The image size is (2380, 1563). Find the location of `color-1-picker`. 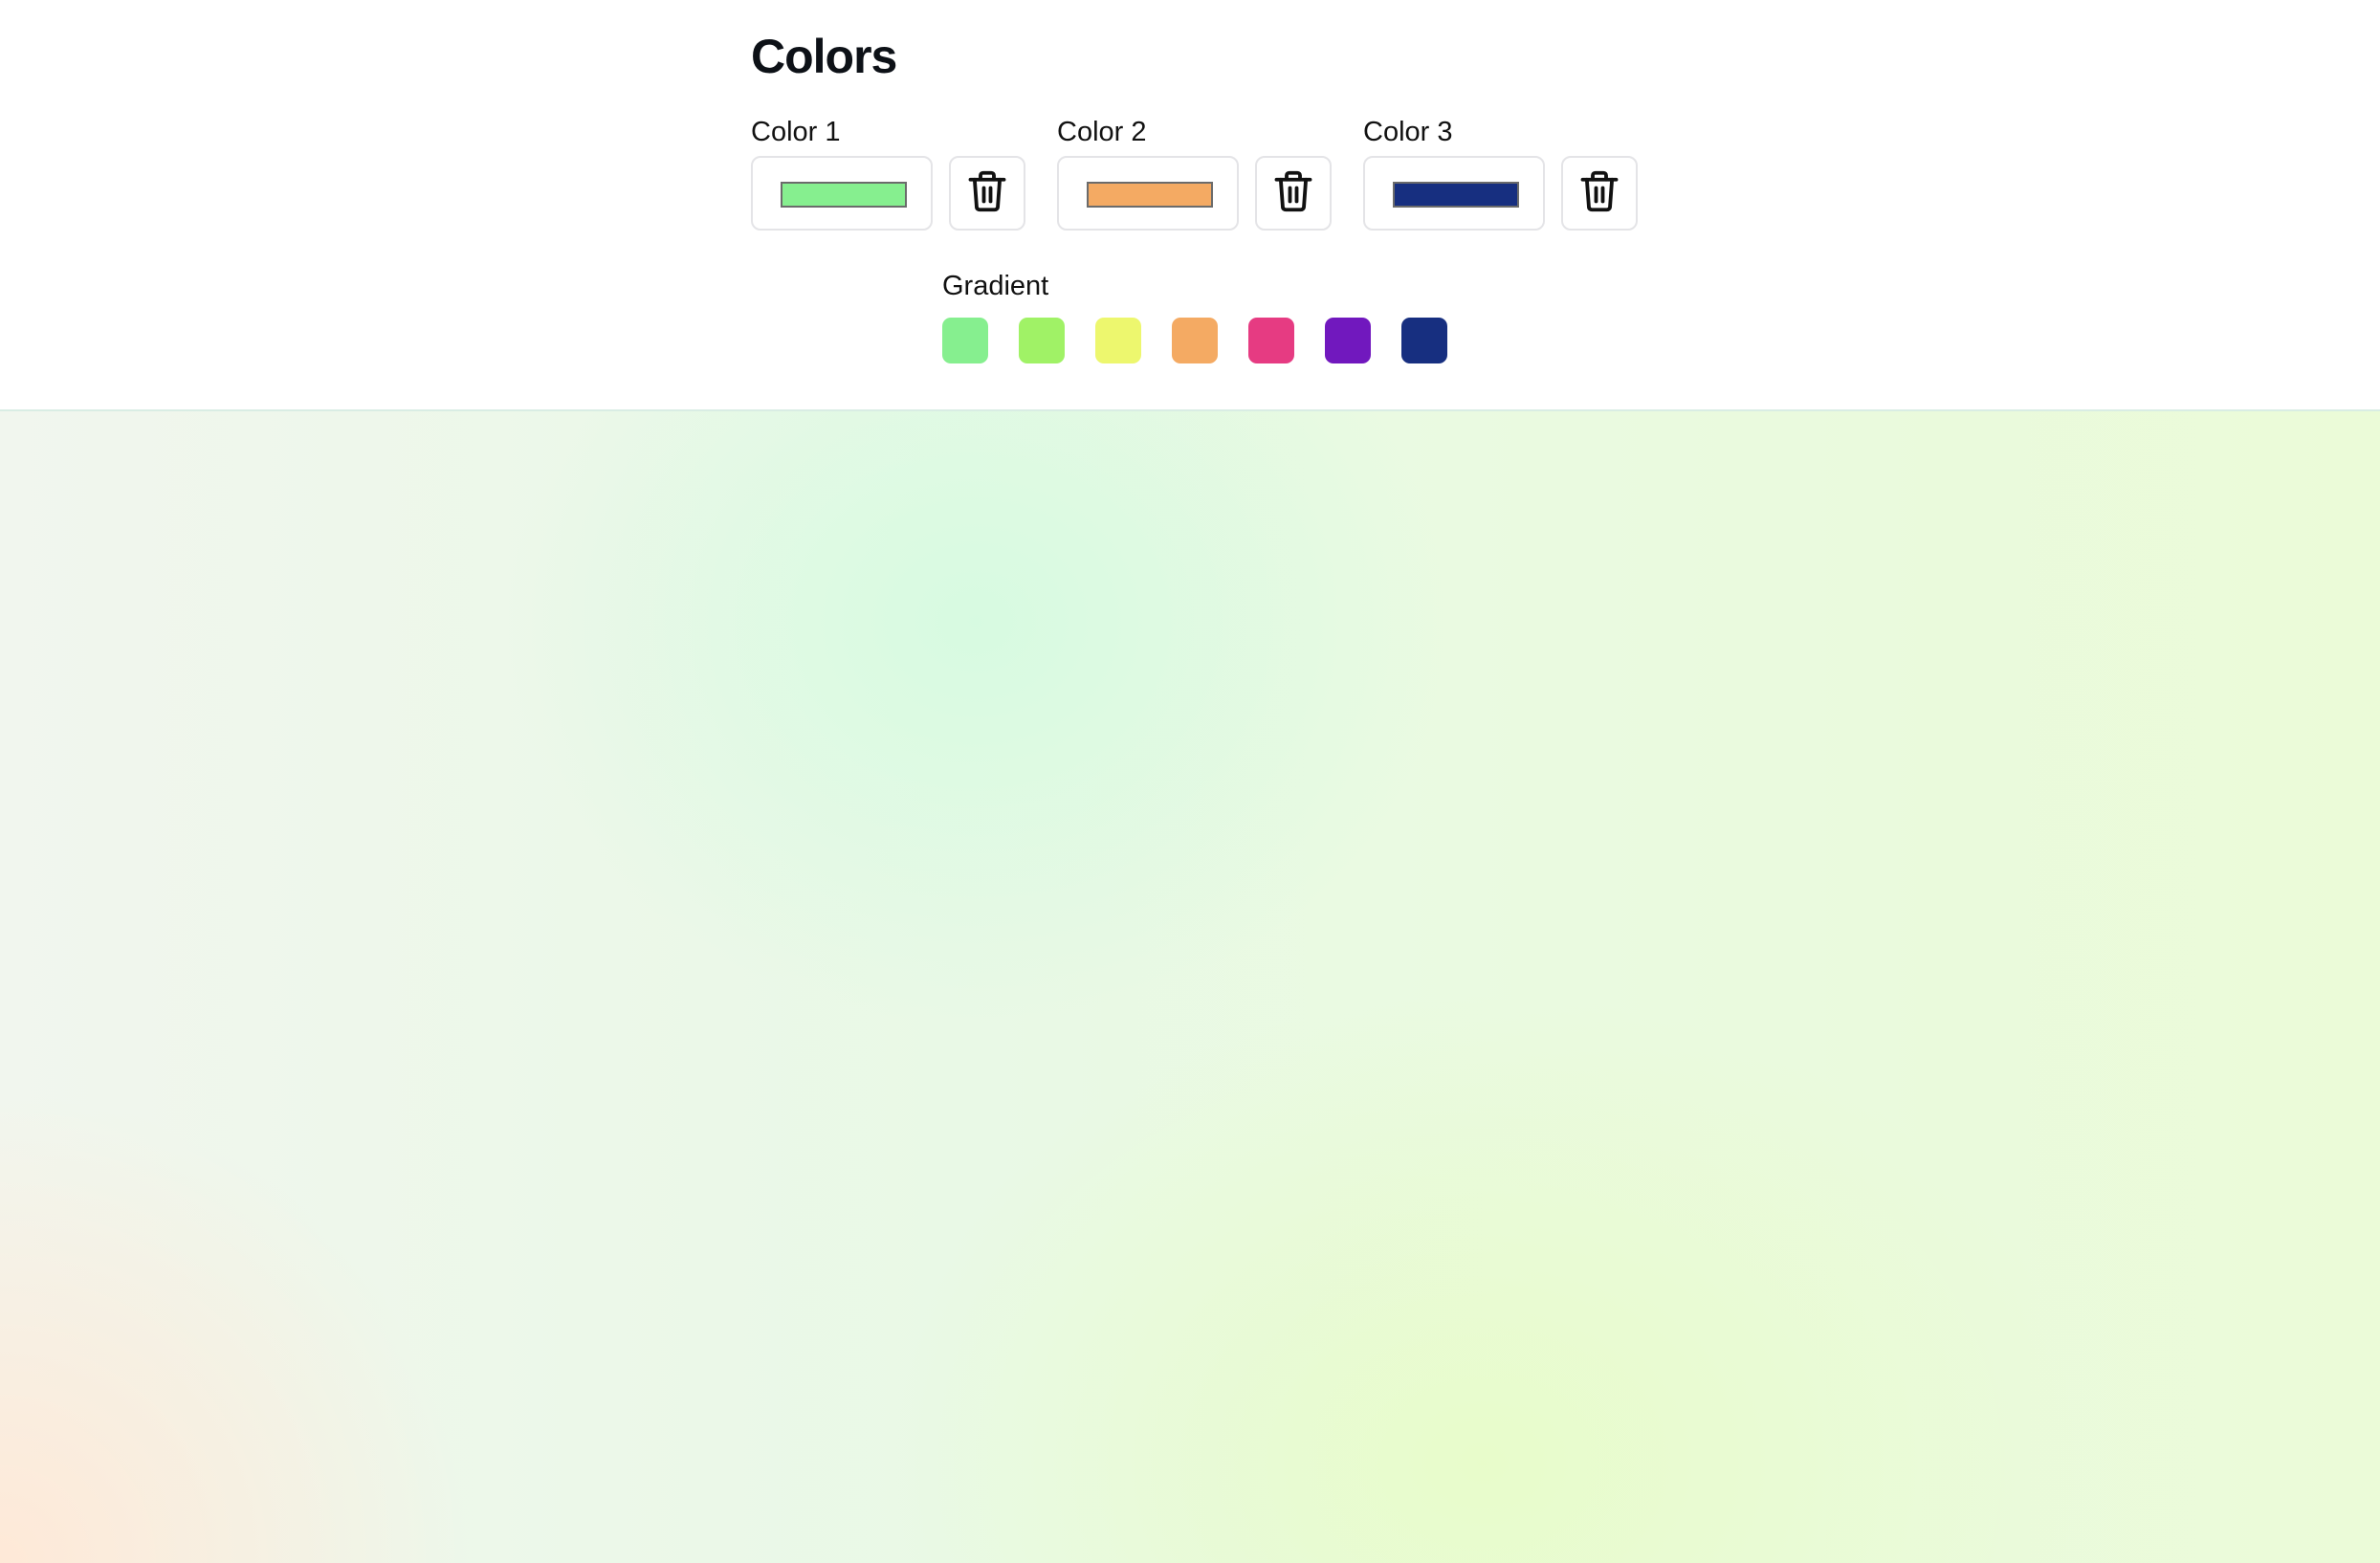

color-1-picker is located at coordinates (842, 193).